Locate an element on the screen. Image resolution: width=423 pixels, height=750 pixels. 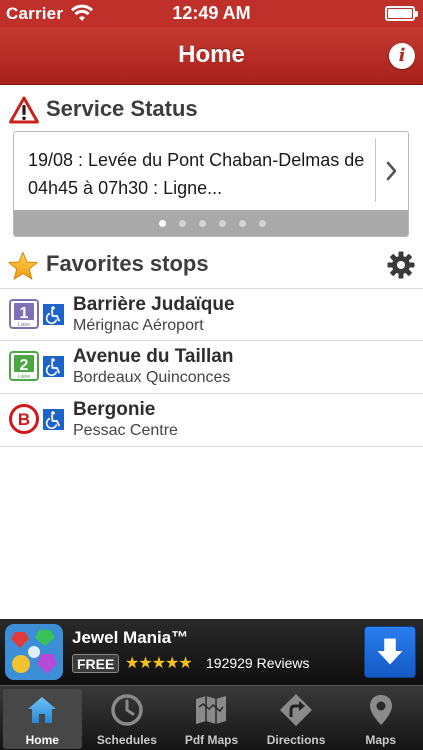
line-number: B is located at coordinates (24, 419).